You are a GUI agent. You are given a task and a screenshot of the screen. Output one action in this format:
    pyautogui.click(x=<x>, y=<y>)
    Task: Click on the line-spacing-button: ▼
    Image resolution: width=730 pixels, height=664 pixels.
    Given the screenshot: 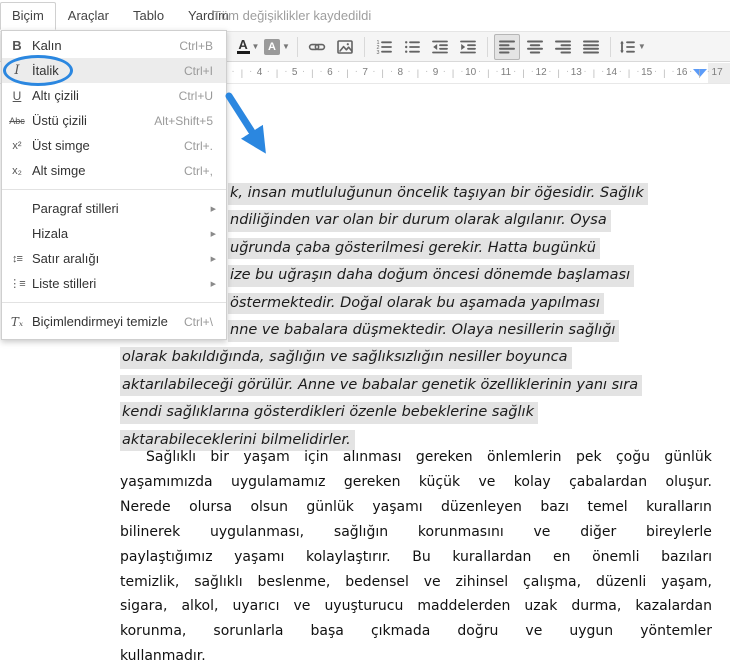 What is the action you would take?
    pyautogui.click(x=632, y=47)
    